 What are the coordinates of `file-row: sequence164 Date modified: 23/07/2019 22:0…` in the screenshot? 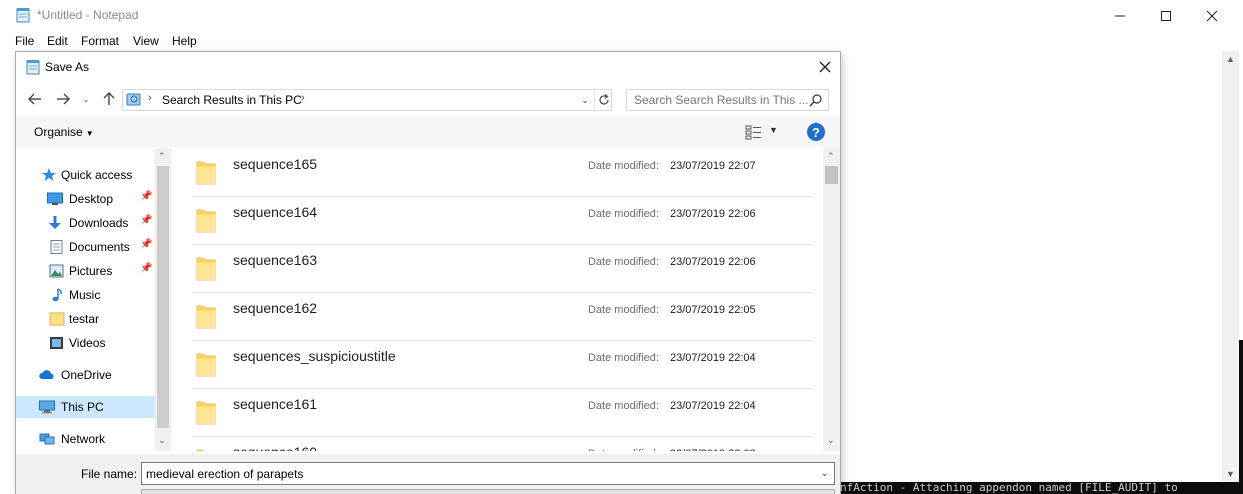 It's located at (503, 220).